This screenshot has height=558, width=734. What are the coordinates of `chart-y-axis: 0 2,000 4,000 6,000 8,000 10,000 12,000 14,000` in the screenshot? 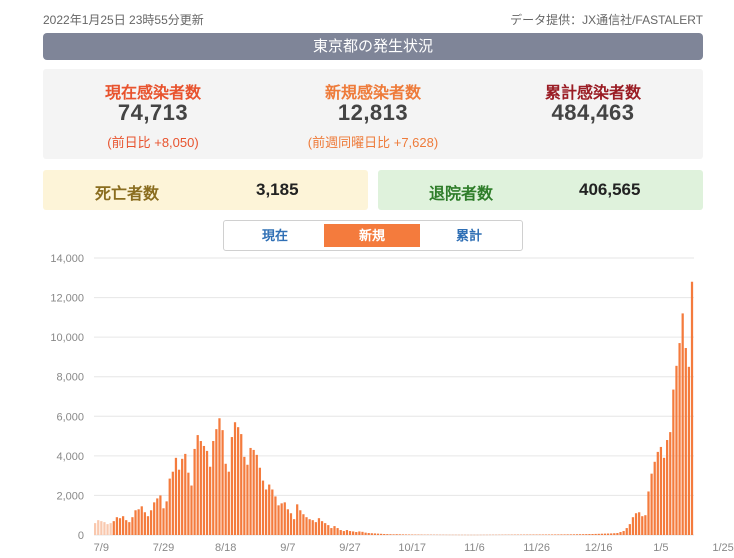 It's located at (67, 397).